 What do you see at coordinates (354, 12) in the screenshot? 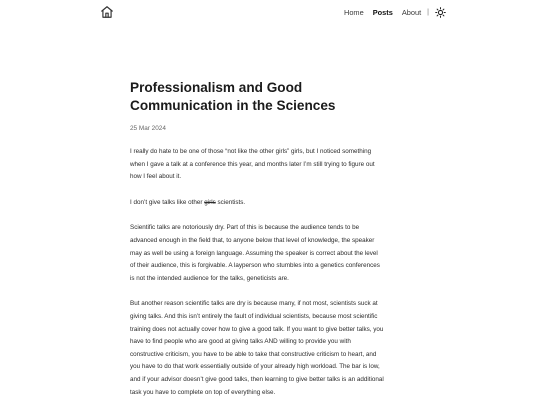
I see `nav-home-link: Home` at bounding box center [354, 12].